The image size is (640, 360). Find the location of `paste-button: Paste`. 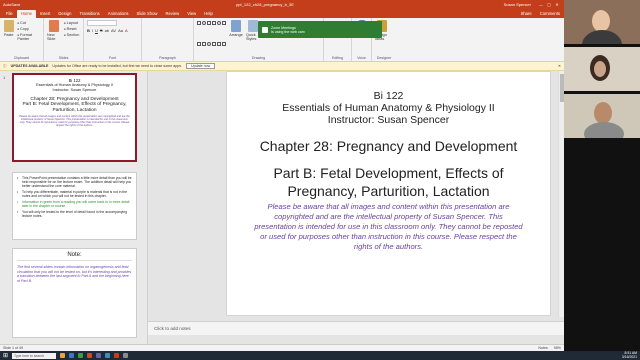

paste-button: Paste is located at coordinates (8, 40).